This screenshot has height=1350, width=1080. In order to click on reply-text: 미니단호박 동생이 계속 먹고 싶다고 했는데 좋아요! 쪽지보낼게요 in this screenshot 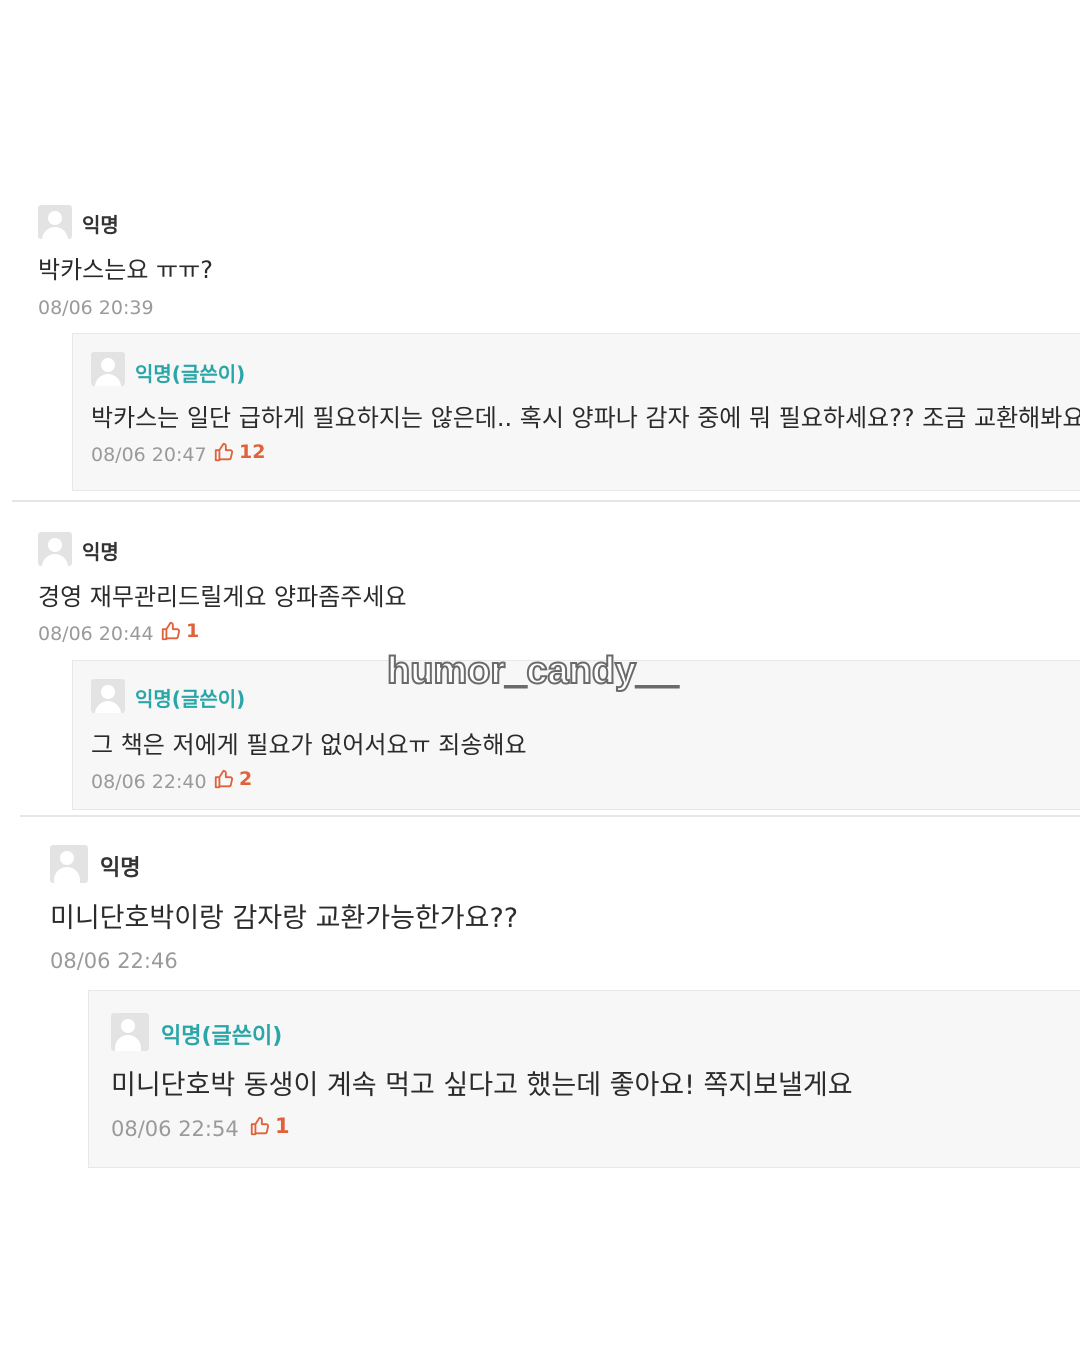, I will do `click(482, 1085)`.